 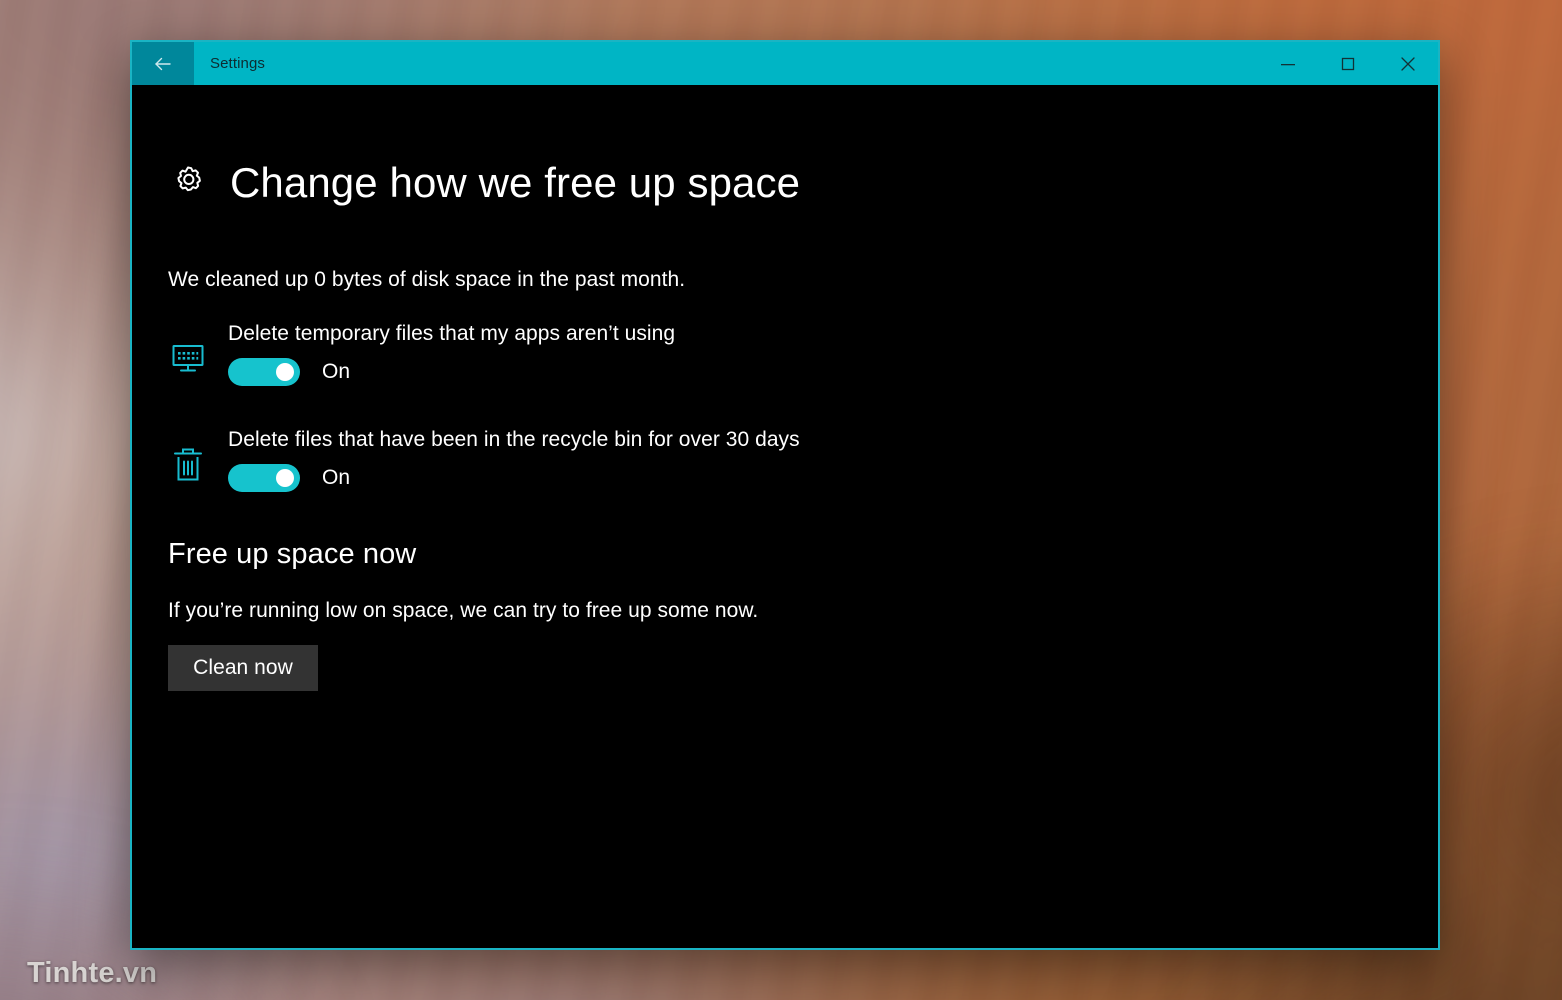 I want to click on maximize-icon, so click(x=1348, y=64).